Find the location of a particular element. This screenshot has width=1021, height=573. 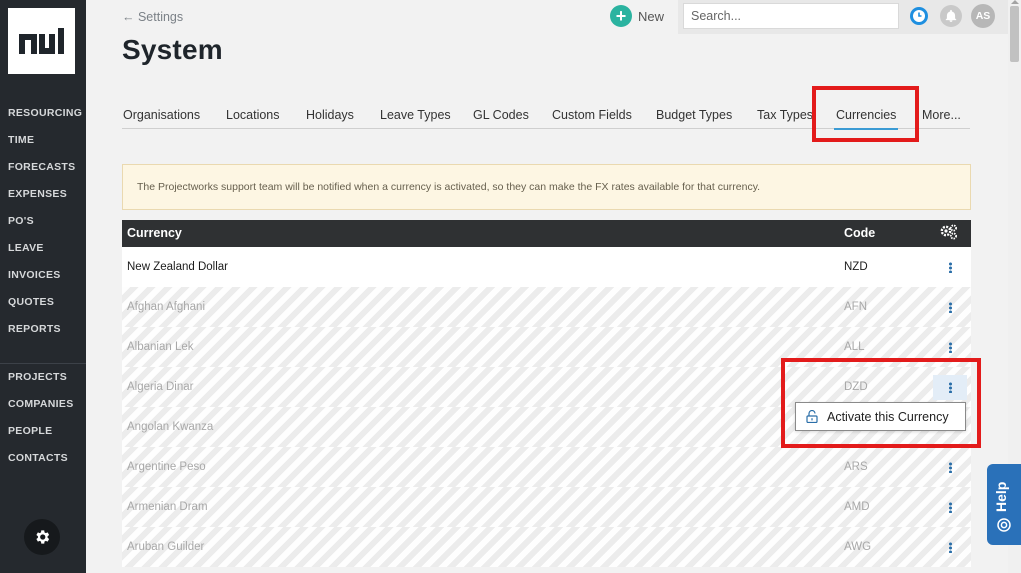

help-widget-button: Help is located at coordinates (1004, 504).